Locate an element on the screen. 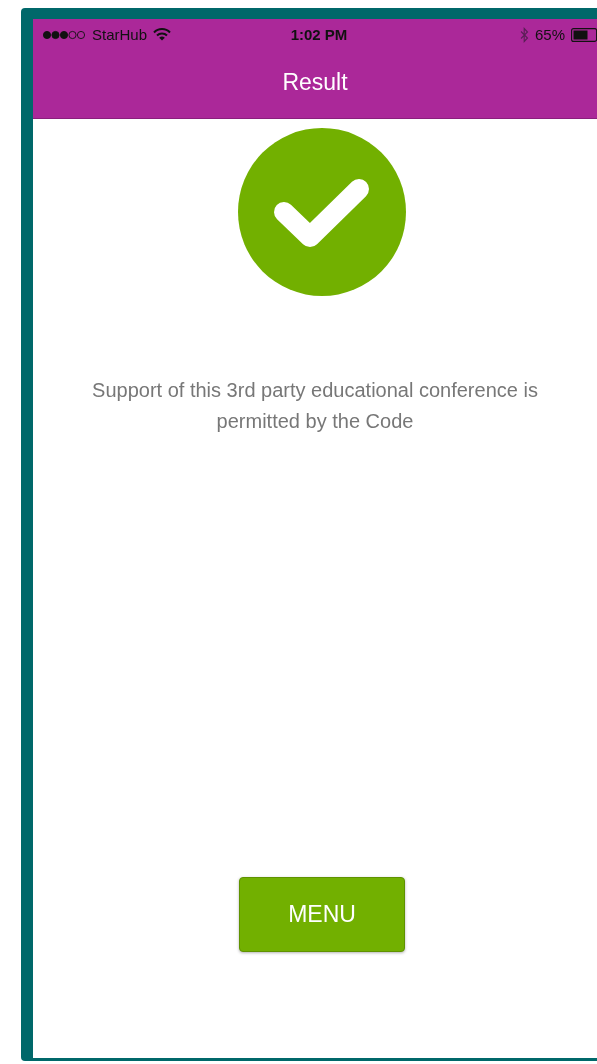 This screenshot has height=1064, width=597. battery-percent: 65% is located at coordinates (549, 34).